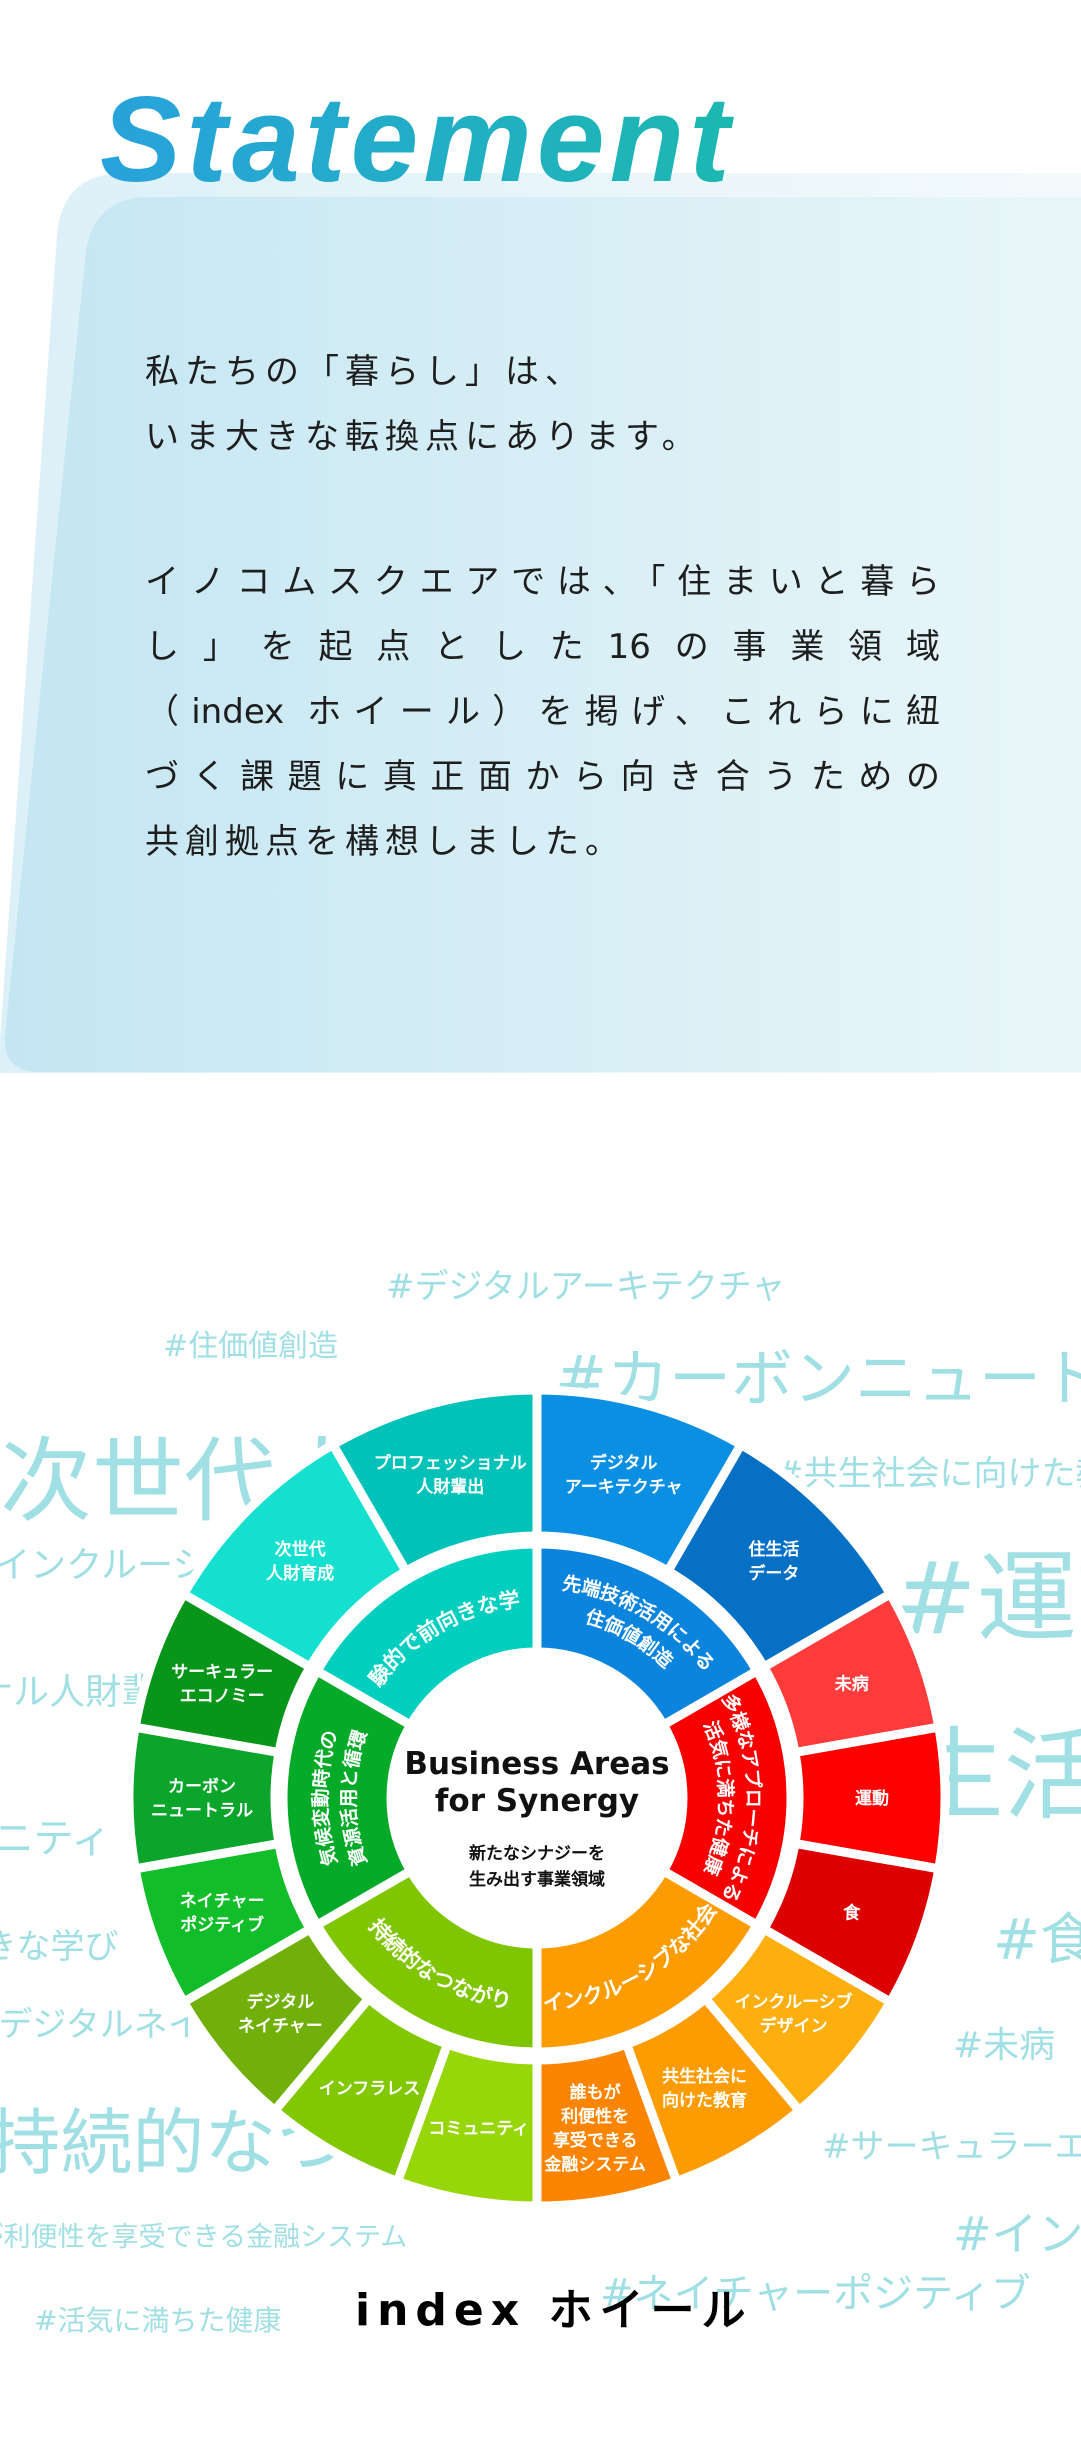 This screenshot has height=2442, width=1081. Describe the element at coordinates (542, 647) in the screenshot. I see `statement-line: し」を起点とした16の事業領域` at that location.